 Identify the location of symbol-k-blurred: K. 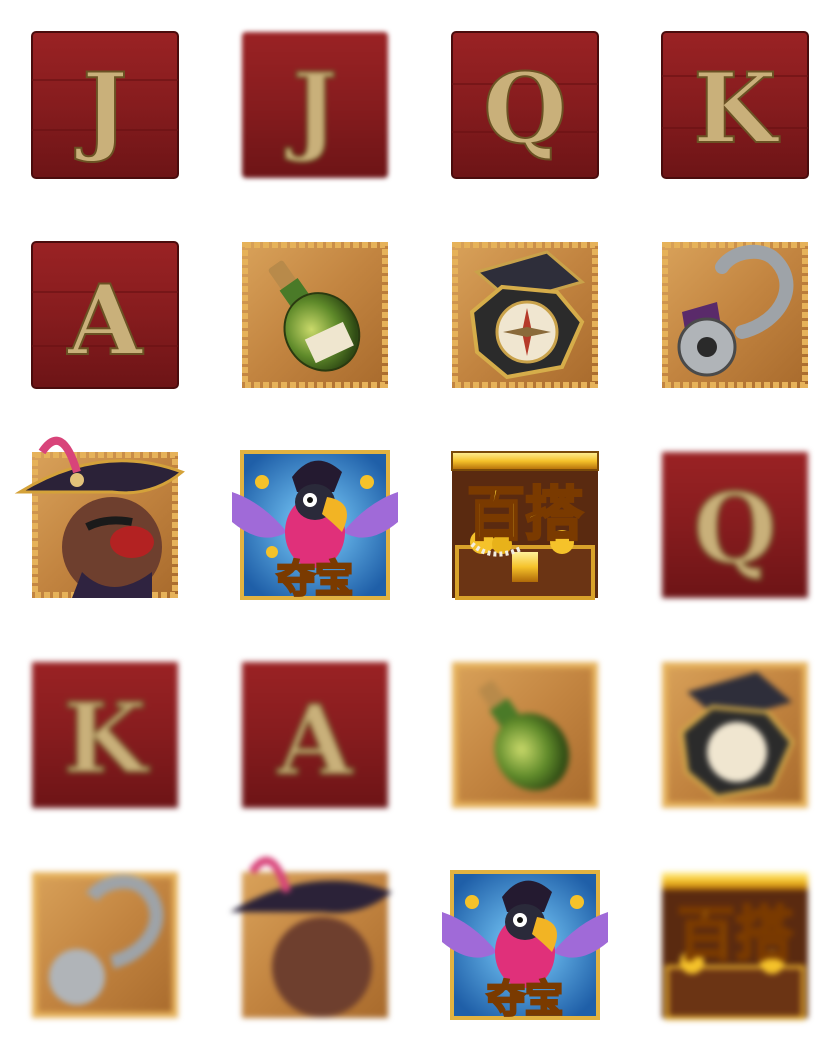
(105, 735).